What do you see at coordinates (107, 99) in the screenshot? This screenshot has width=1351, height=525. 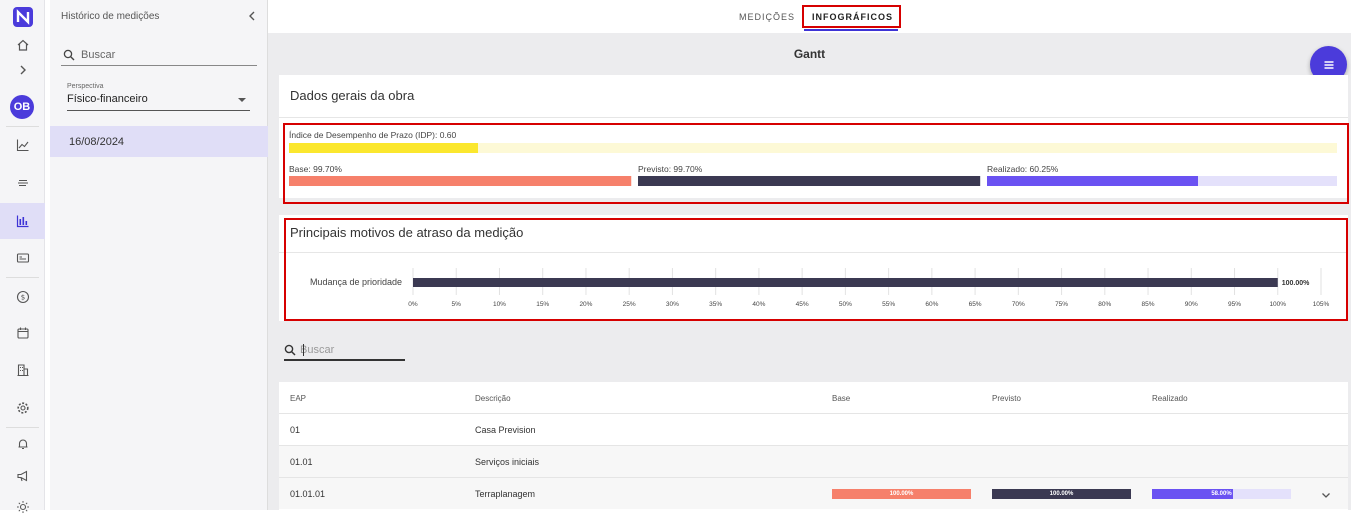 I see `perspective-value: Físico-financeiro` at bounding box center [107, 99].